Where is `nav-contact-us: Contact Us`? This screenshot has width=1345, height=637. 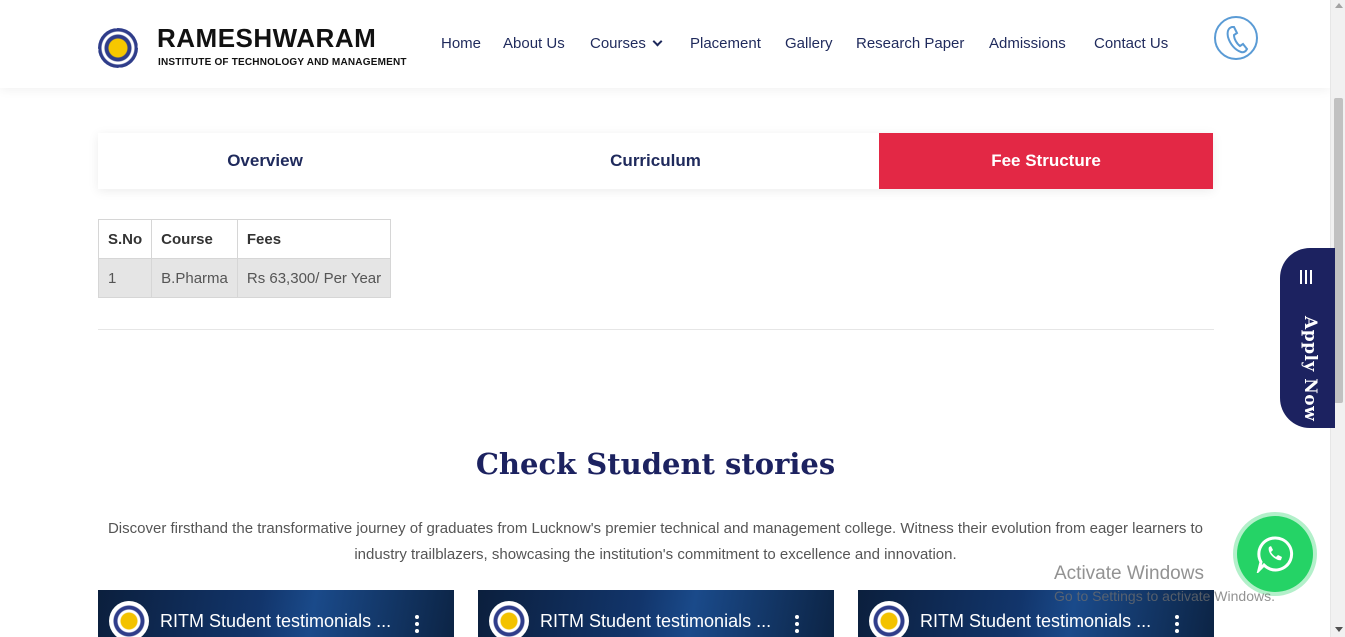
nav-contact-us: Contact Us is located at coordinates (1131, 43).